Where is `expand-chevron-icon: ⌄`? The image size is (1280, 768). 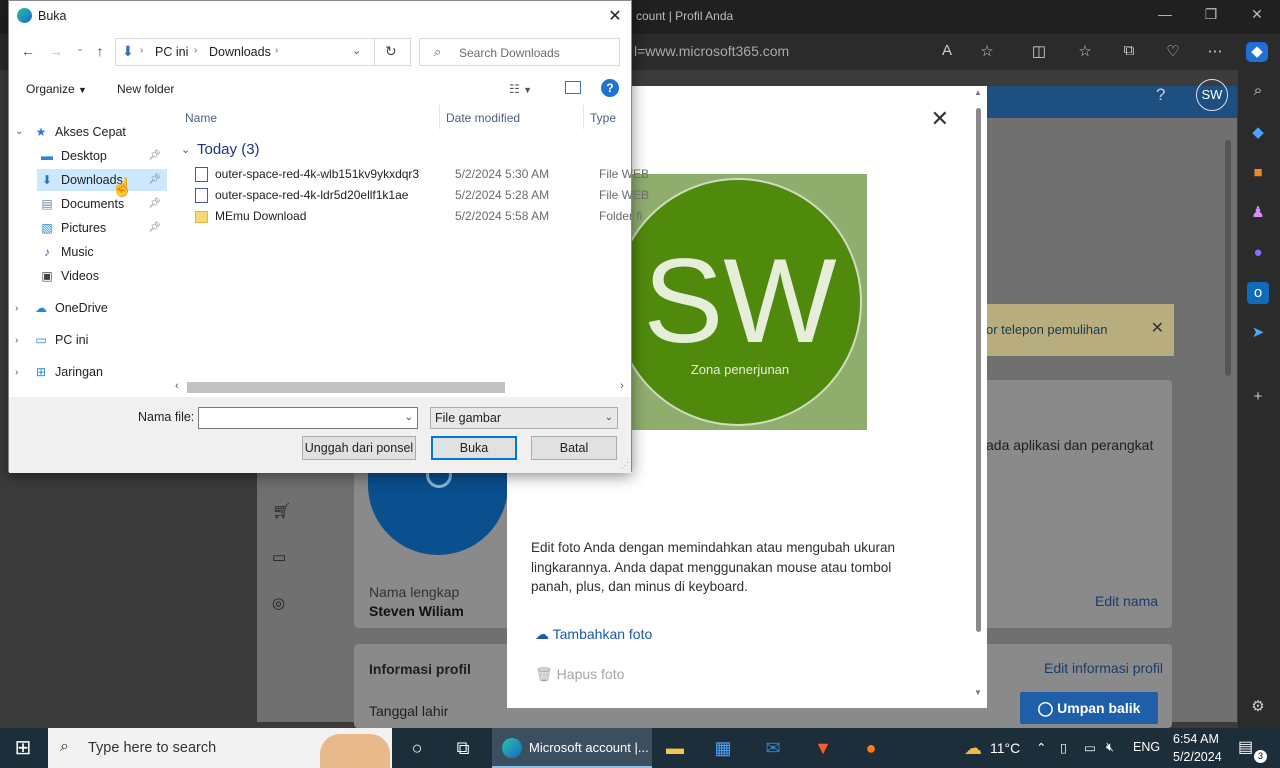
expand-chevron-icon: ⌄ is located at coordinates (19, 131).